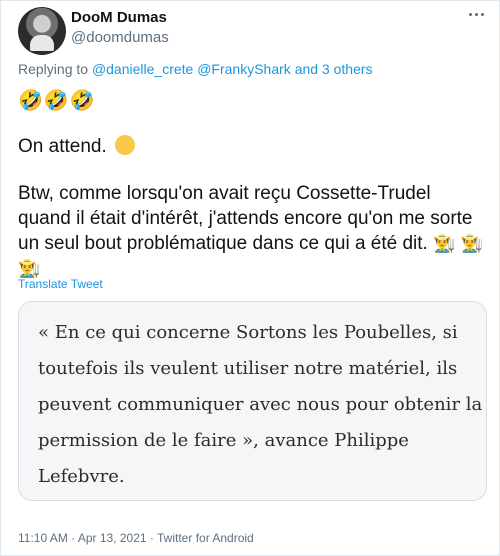 The height and width of the screenshot is (556, 500). I want to click on reply-user-link-1: @danielle_crete, so click(142, 69).